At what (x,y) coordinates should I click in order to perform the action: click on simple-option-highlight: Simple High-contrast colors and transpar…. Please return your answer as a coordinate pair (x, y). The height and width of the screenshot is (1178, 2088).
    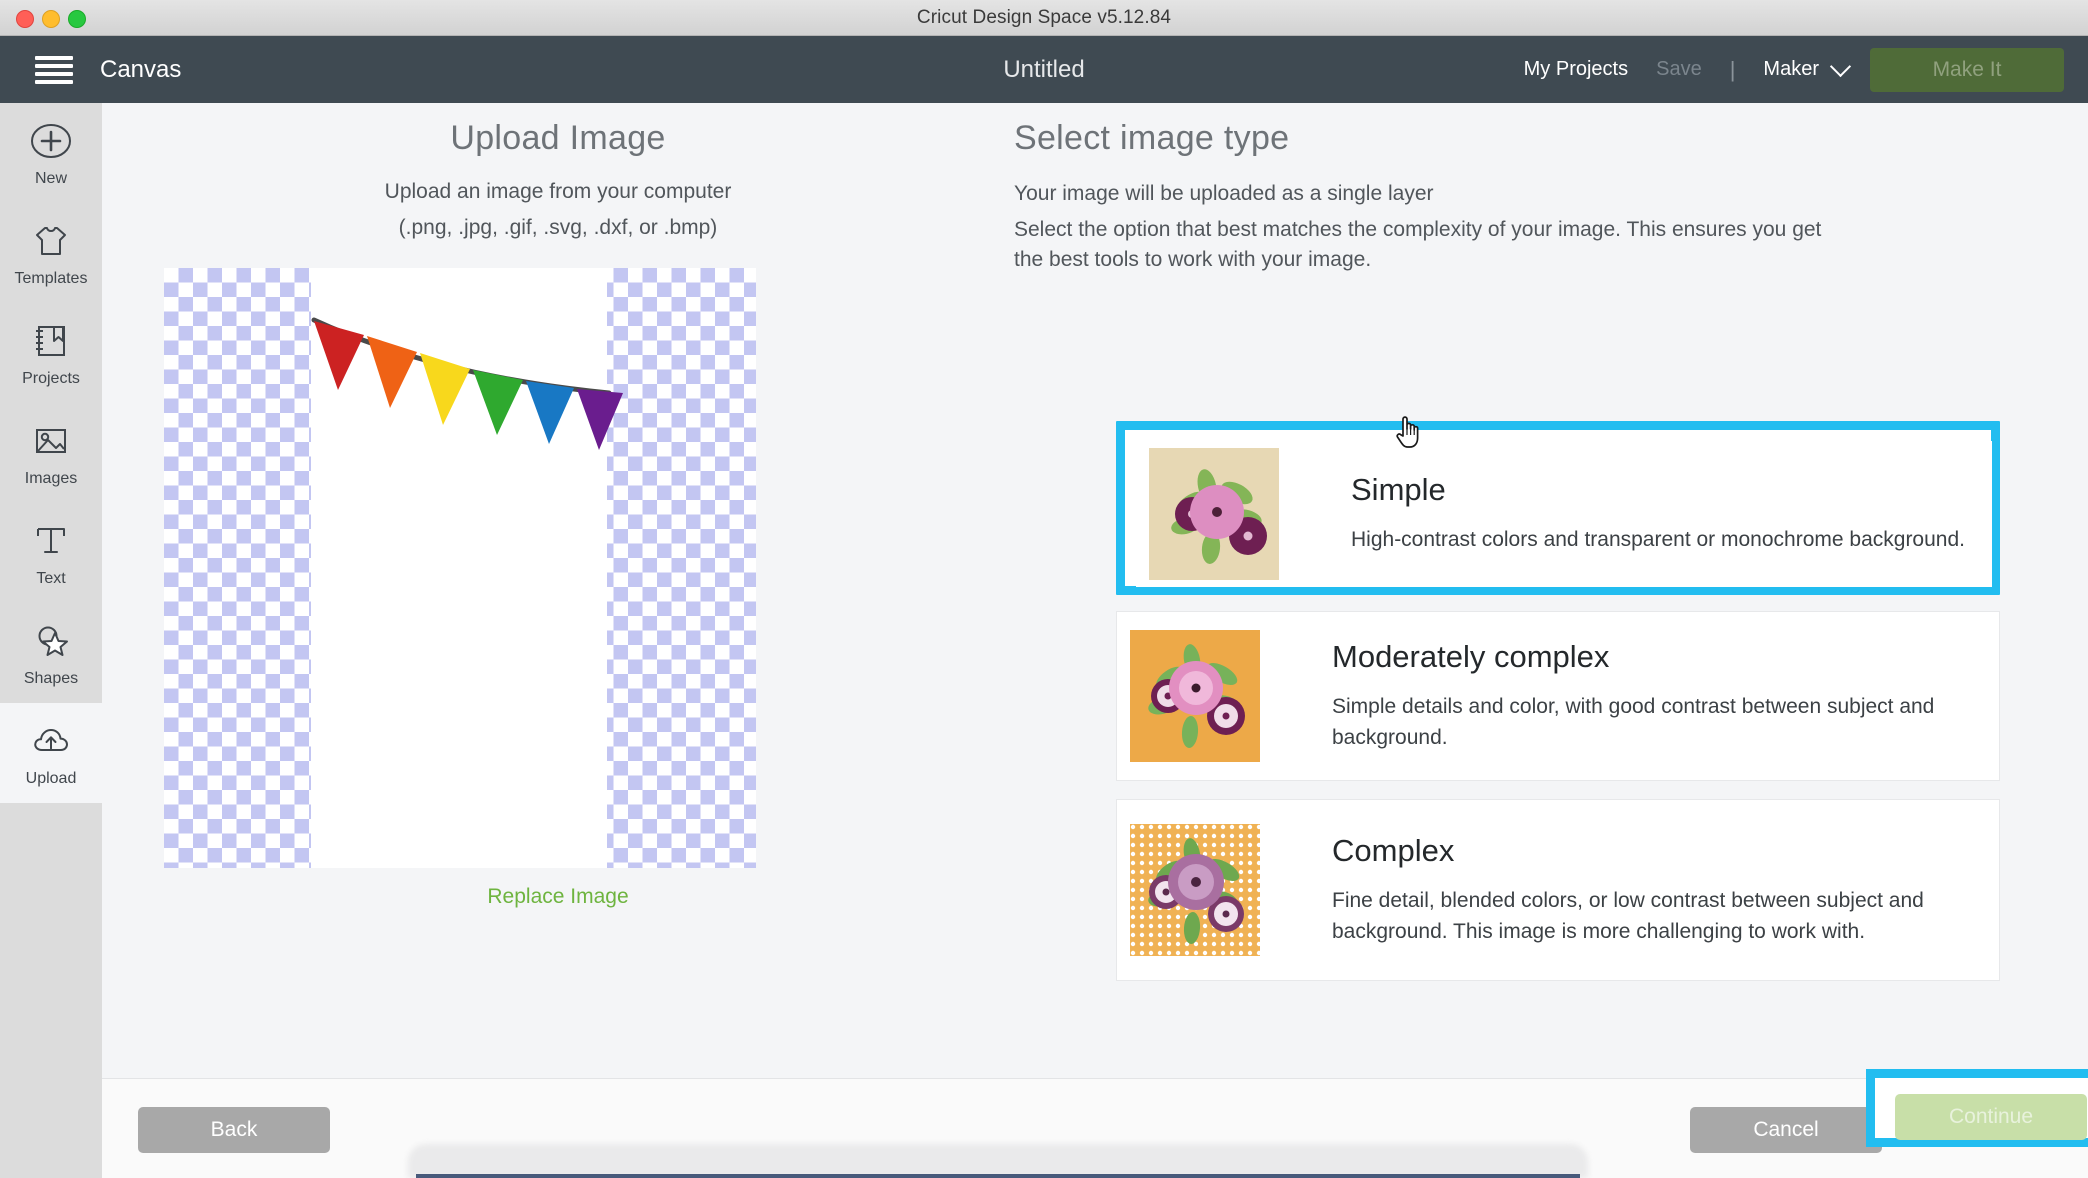
    Looking at the image, I should click on (1558, 508).